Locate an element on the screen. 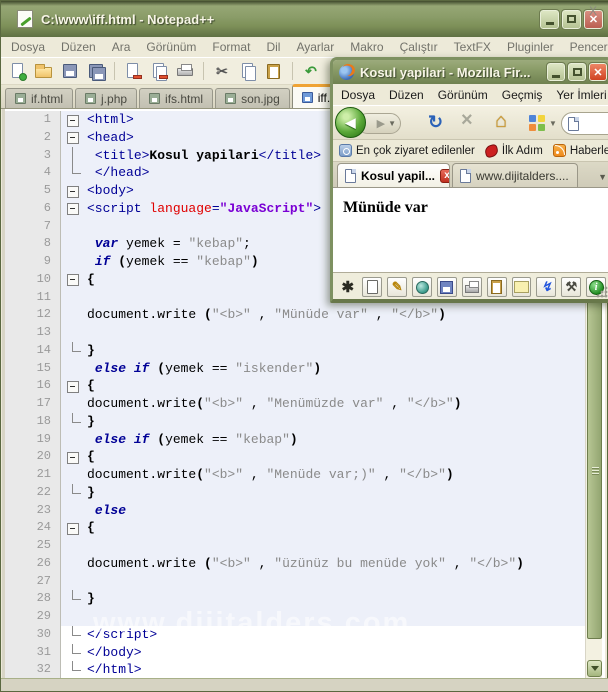  npp-menu-item: Dosya is located at coordinates (28, 47).